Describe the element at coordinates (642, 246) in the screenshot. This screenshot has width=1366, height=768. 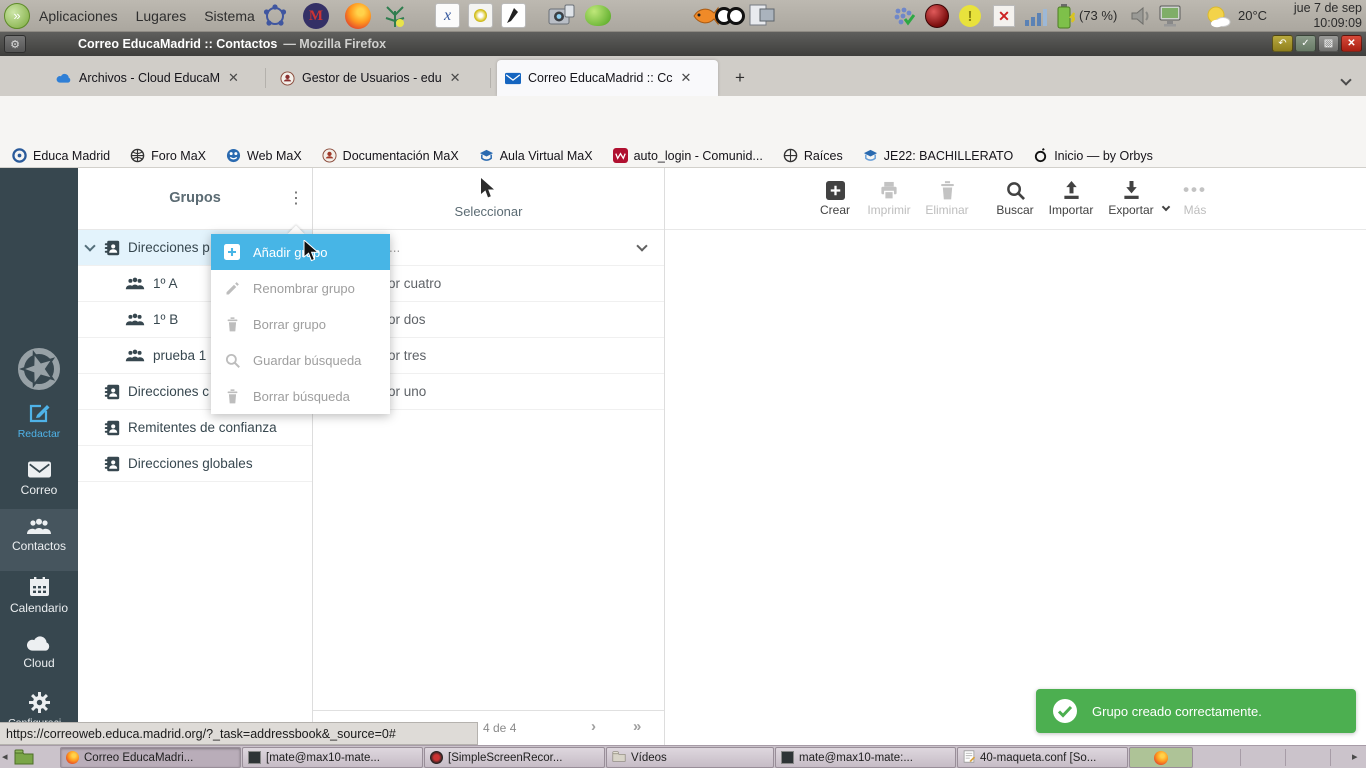
I see `list-options-chevron-icon` at that location.